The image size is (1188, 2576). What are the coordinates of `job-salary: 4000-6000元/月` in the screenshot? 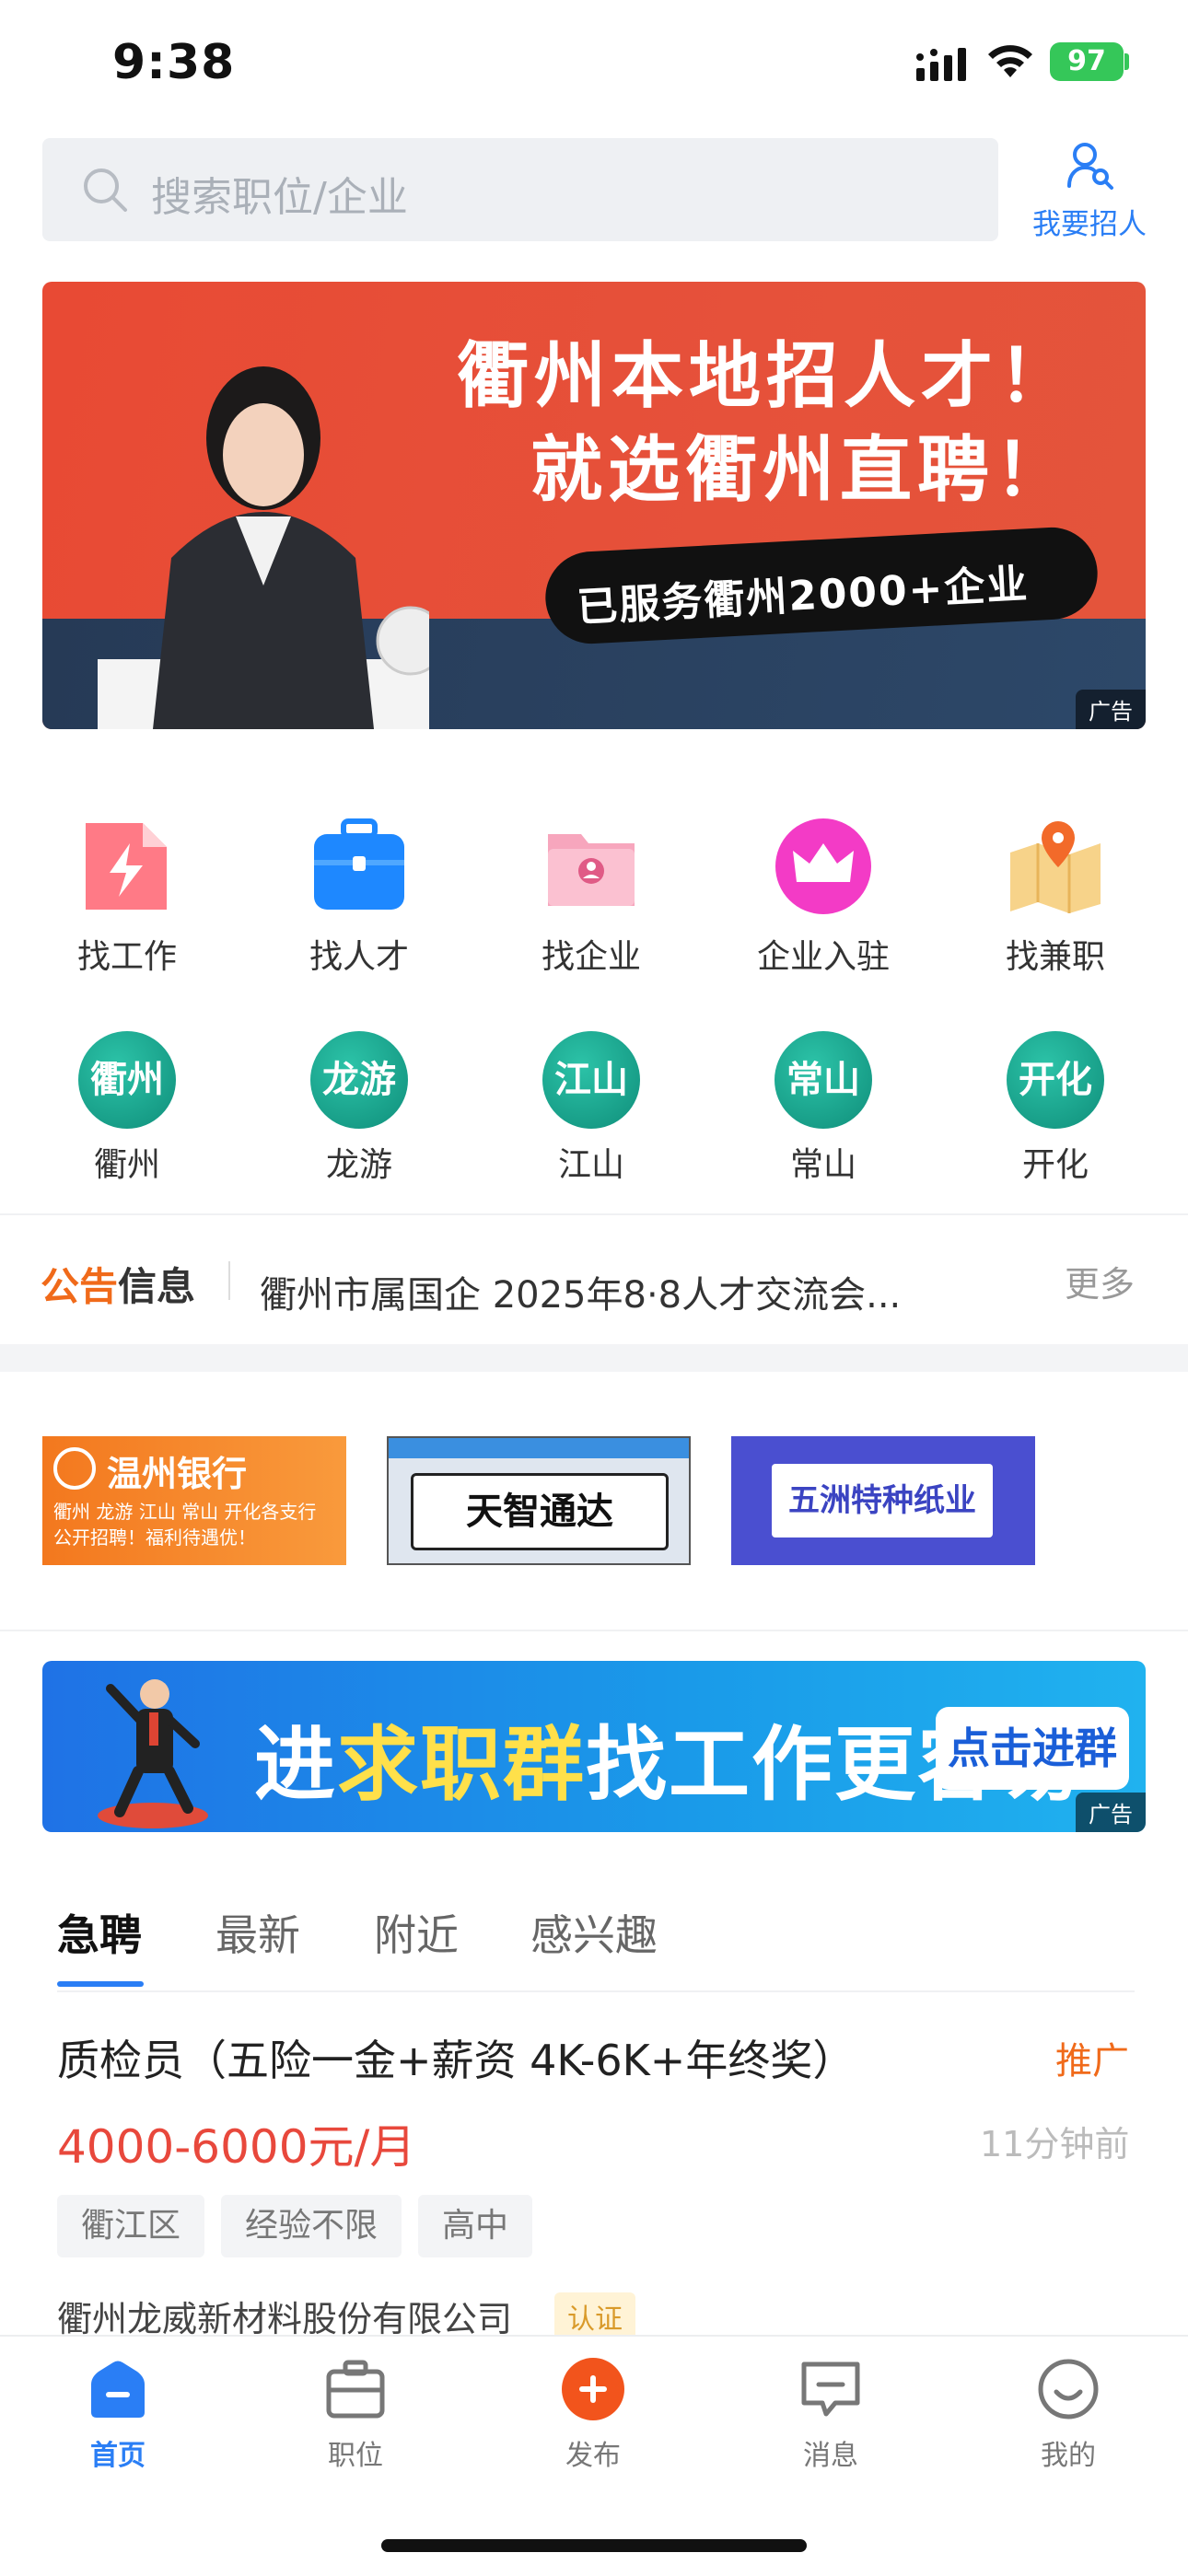 It's located at (236, 2147).